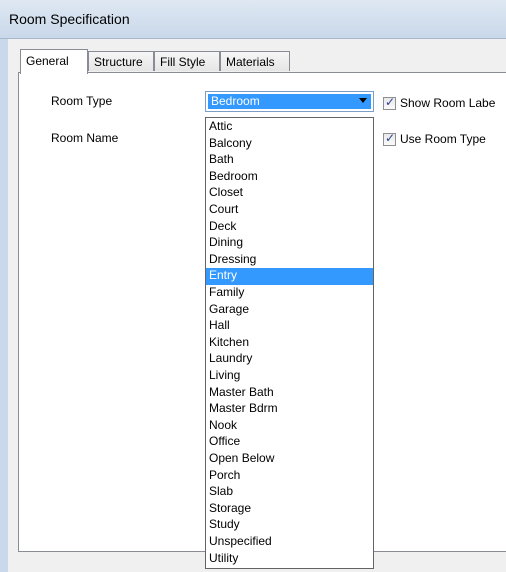 The image size is (506, 572). Describe the element at coordinates (443, 139) in the screenshot. I see `use-room-type-text: Use Room Type` at that location.